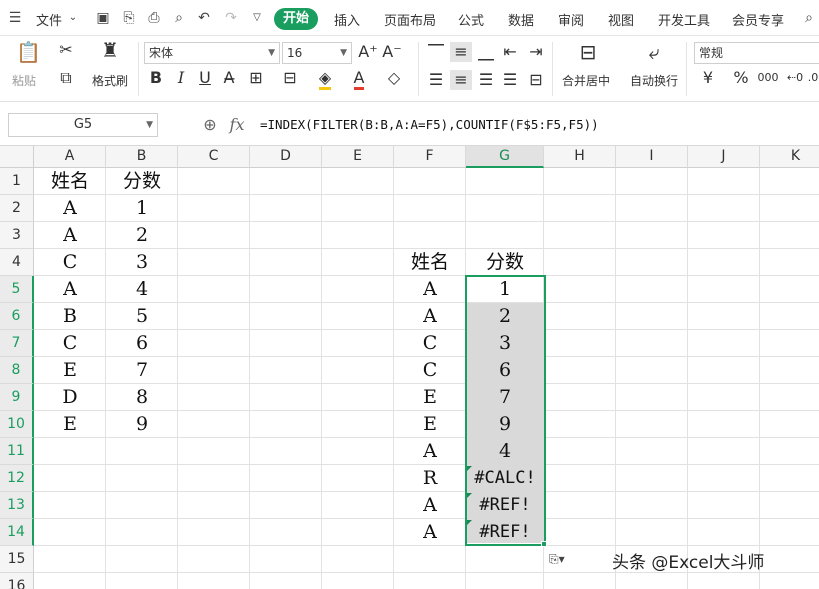  What do you see at coordinates (684, 19) in the screenshot?
I see `tab-developer: 开发工具` at bounding box center [684, 19].